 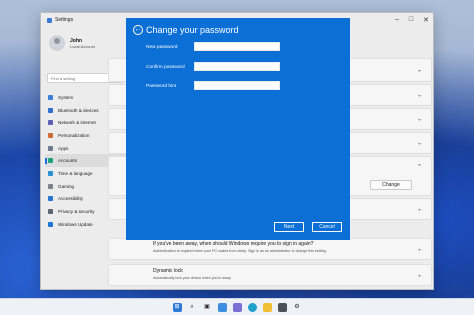 I want to click on wifi-icon, so click(x=50, y=123).